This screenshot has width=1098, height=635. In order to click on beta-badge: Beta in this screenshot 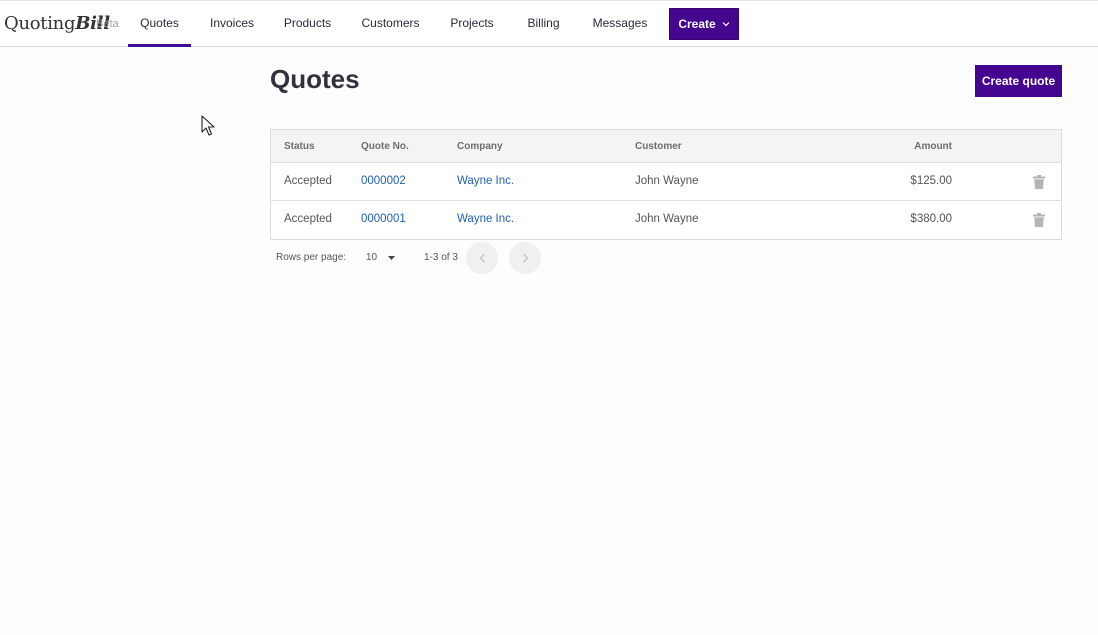, I will do `click(107, 24)`.